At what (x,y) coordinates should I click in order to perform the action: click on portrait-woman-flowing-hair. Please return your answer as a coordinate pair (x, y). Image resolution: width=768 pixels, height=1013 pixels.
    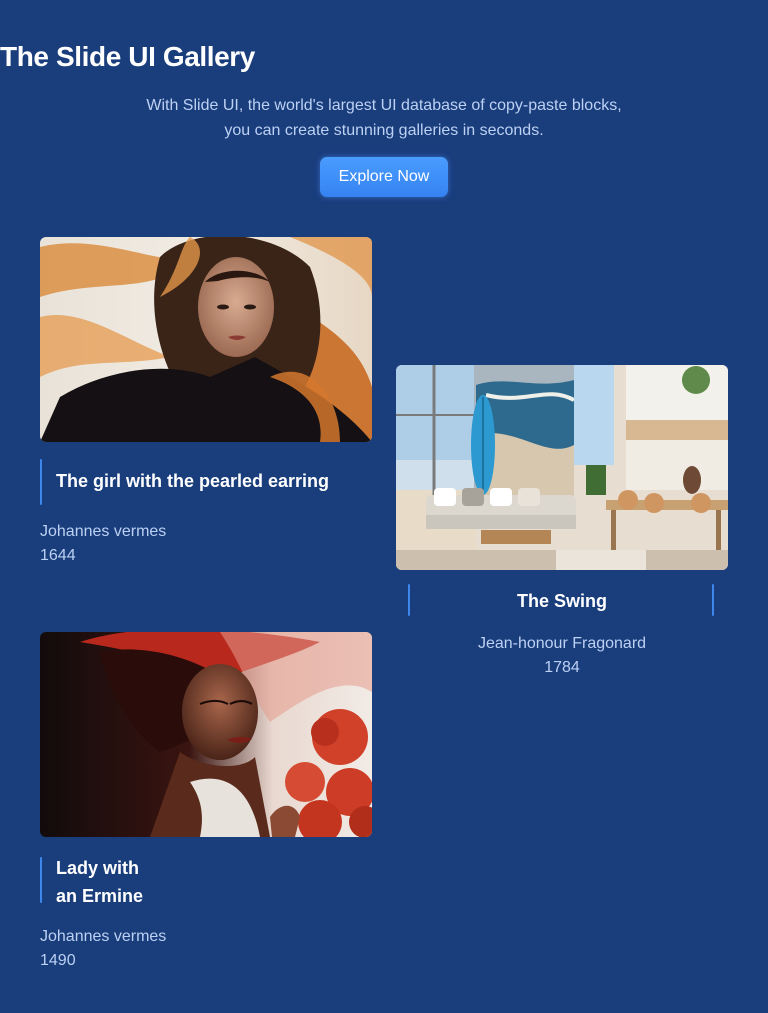
    Looking at the image, I should click on (206, 339).